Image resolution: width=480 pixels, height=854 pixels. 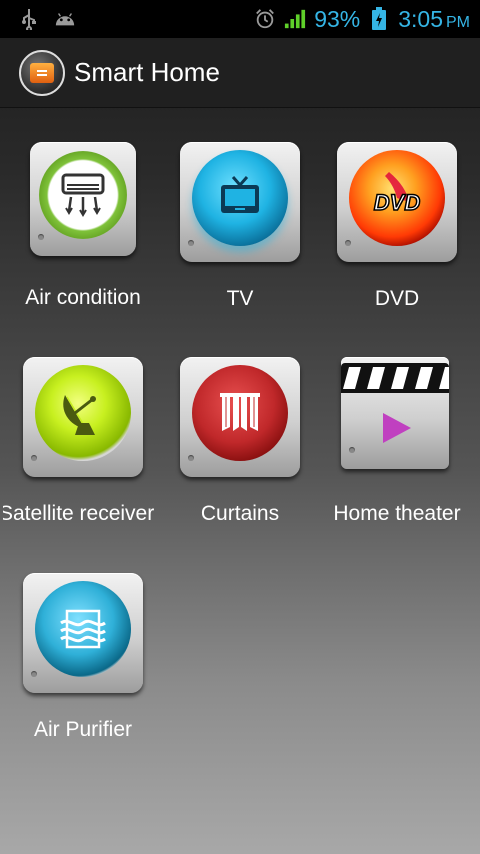 I want to click on air-conditioner-icon, so click(x=83, y=195).